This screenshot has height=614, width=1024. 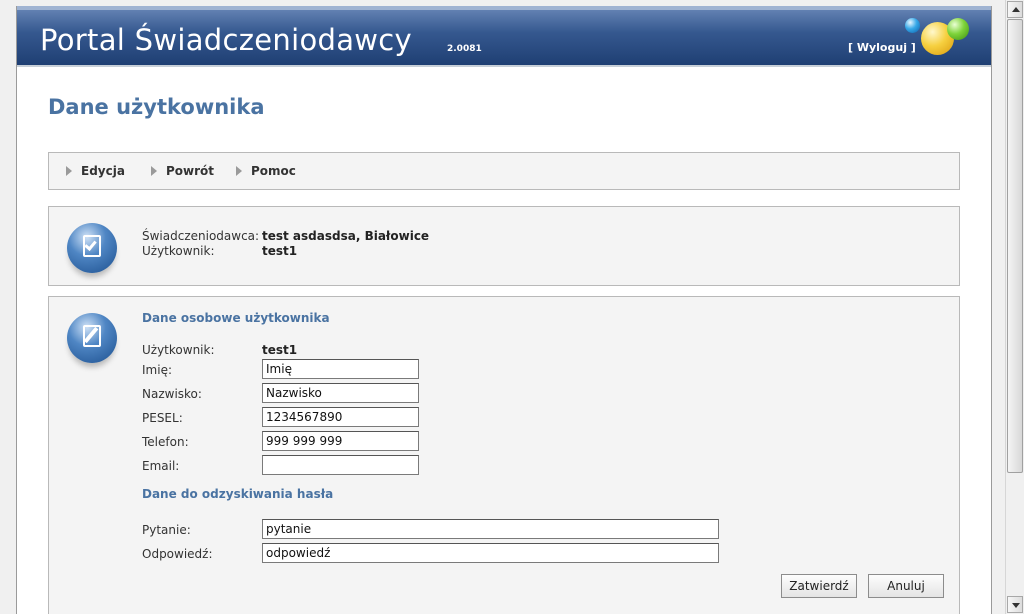 What do you see at coordinates (346, 236) in the screenshot?
I see `provider-value: test asdasdsa, Białowice` at bounding box center [346, 236].